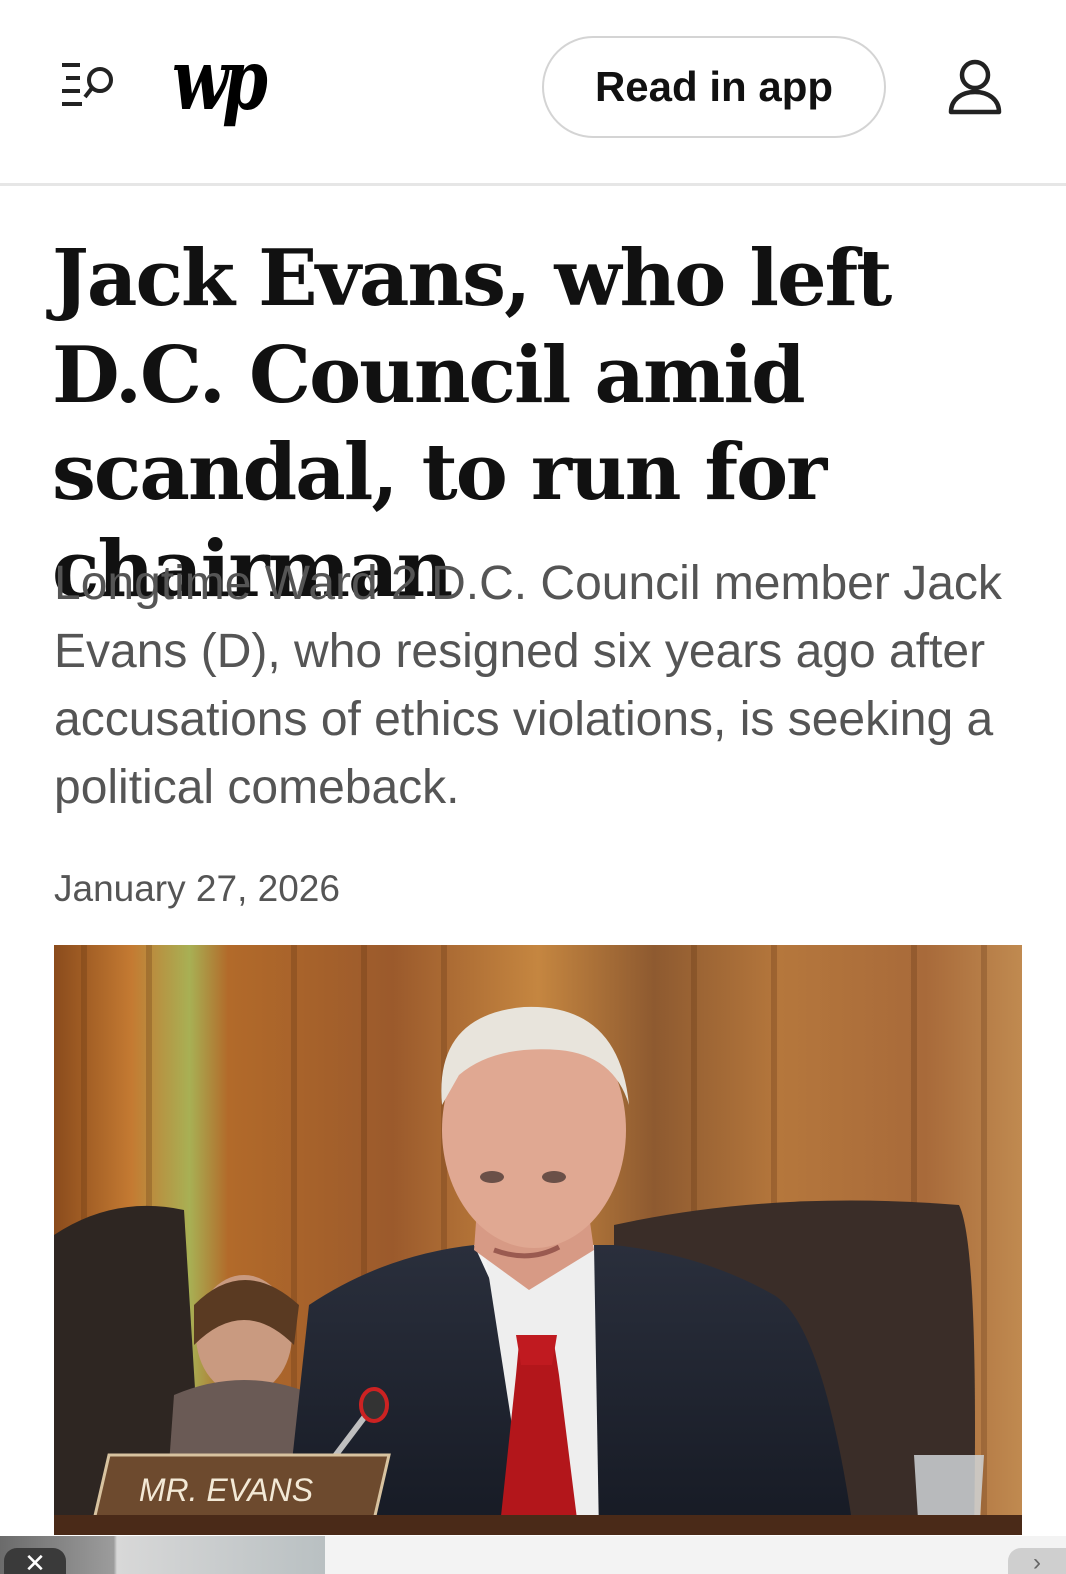  What do you see at coordinates (714, 87) in the screenshot?
I see `read-in-app-button: Read in app` at bounding box center [714, 87].